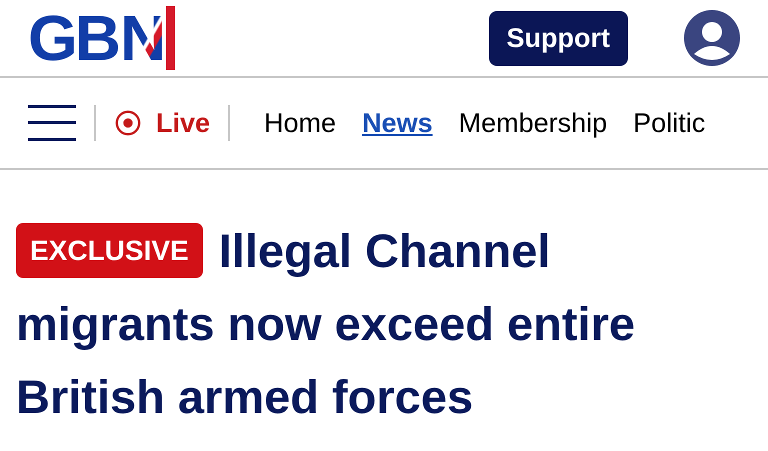 Image resolution: width=768 pixels, height=451 pixels. What do you see at coordinates (109, 250) in the screenshot?
I see `exclusive-badge: EXCLUSIVE` at bounding box center [109, 250].